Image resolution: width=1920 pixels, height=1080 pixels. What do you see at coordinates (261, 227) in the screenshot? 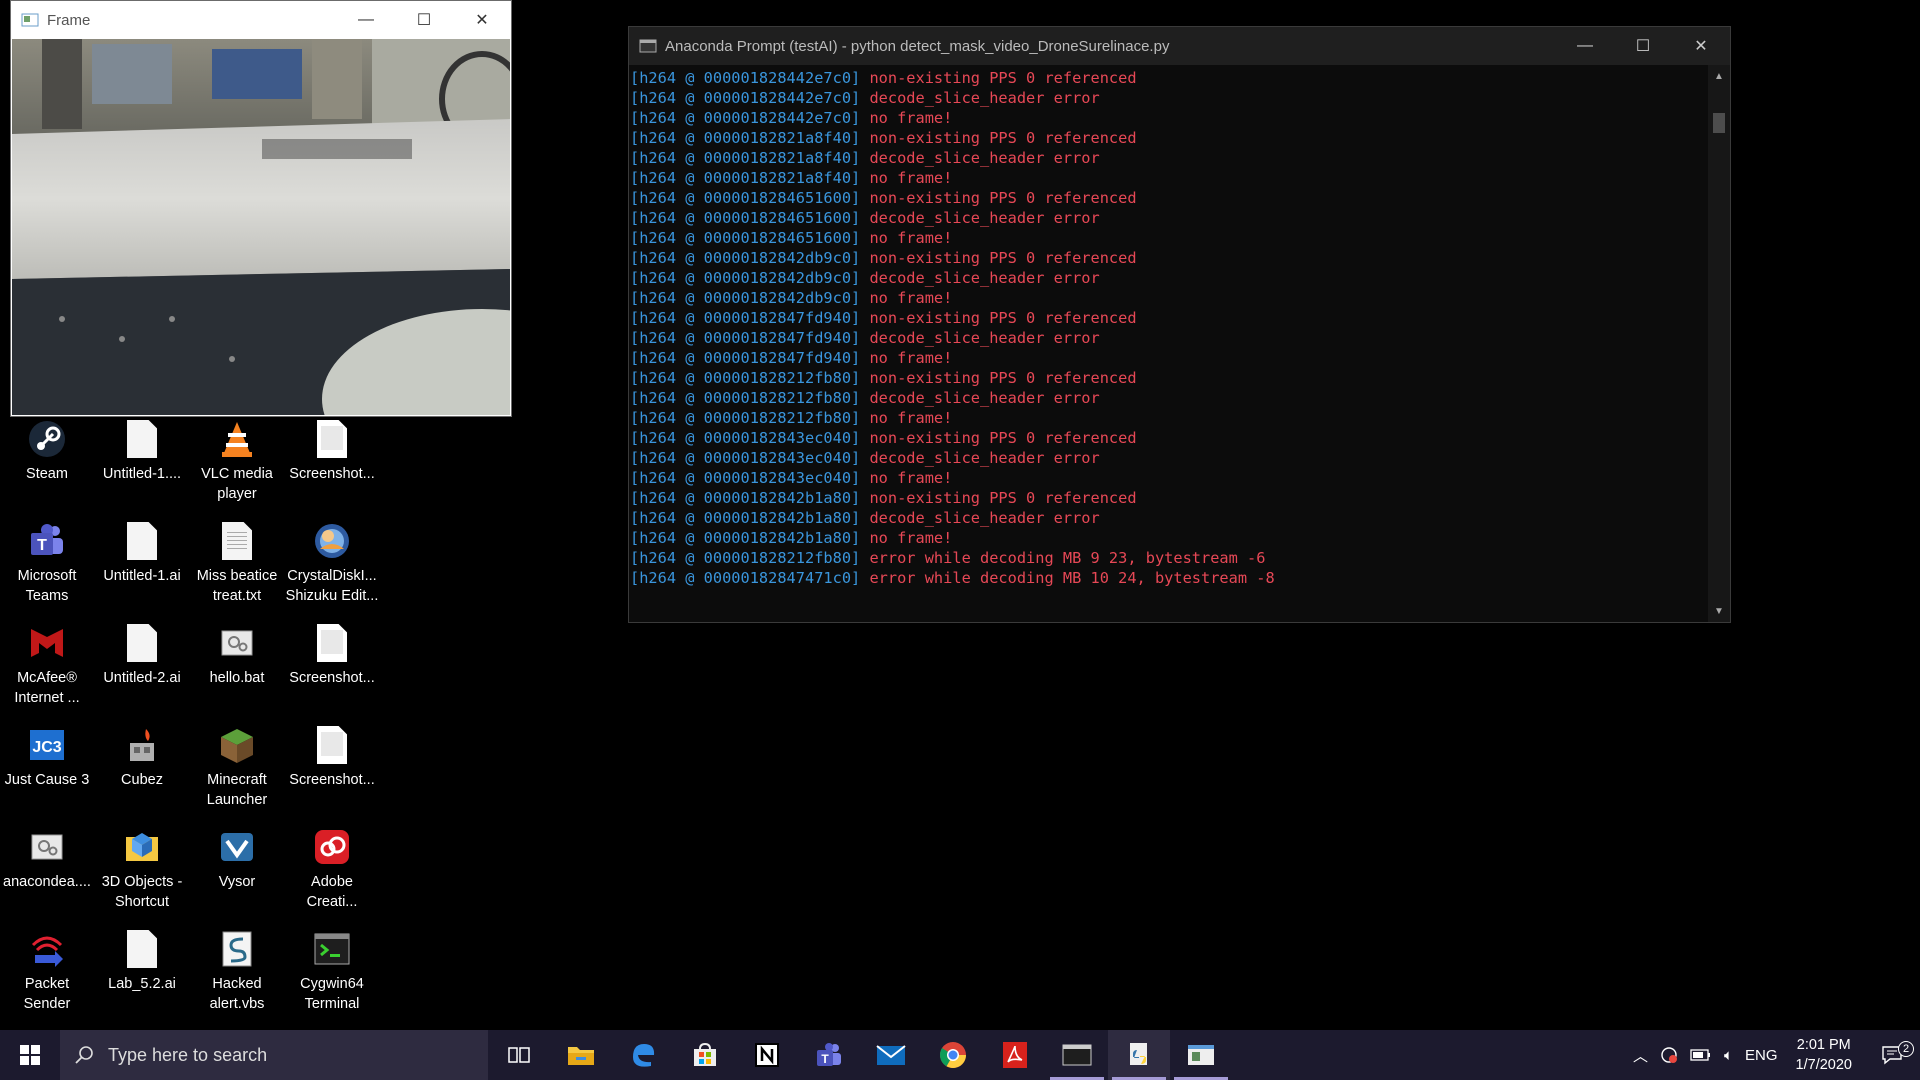
I see `camera-feed` at bounding box center [261, 227].